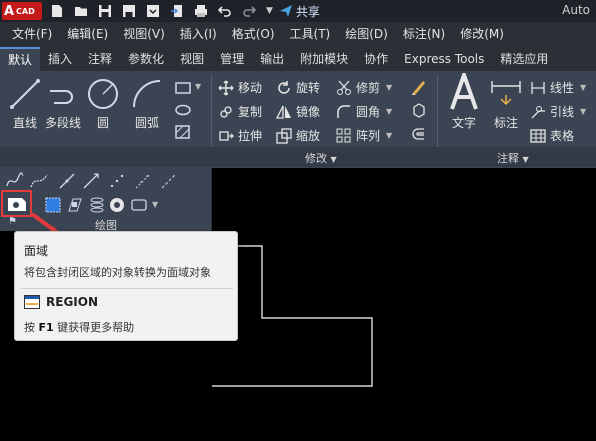 Image resolution: width=596 pixels, height=441 pixels. Describe the element at coordinates (103, 94) in the screenshot. I see `circle-icon` at that location.